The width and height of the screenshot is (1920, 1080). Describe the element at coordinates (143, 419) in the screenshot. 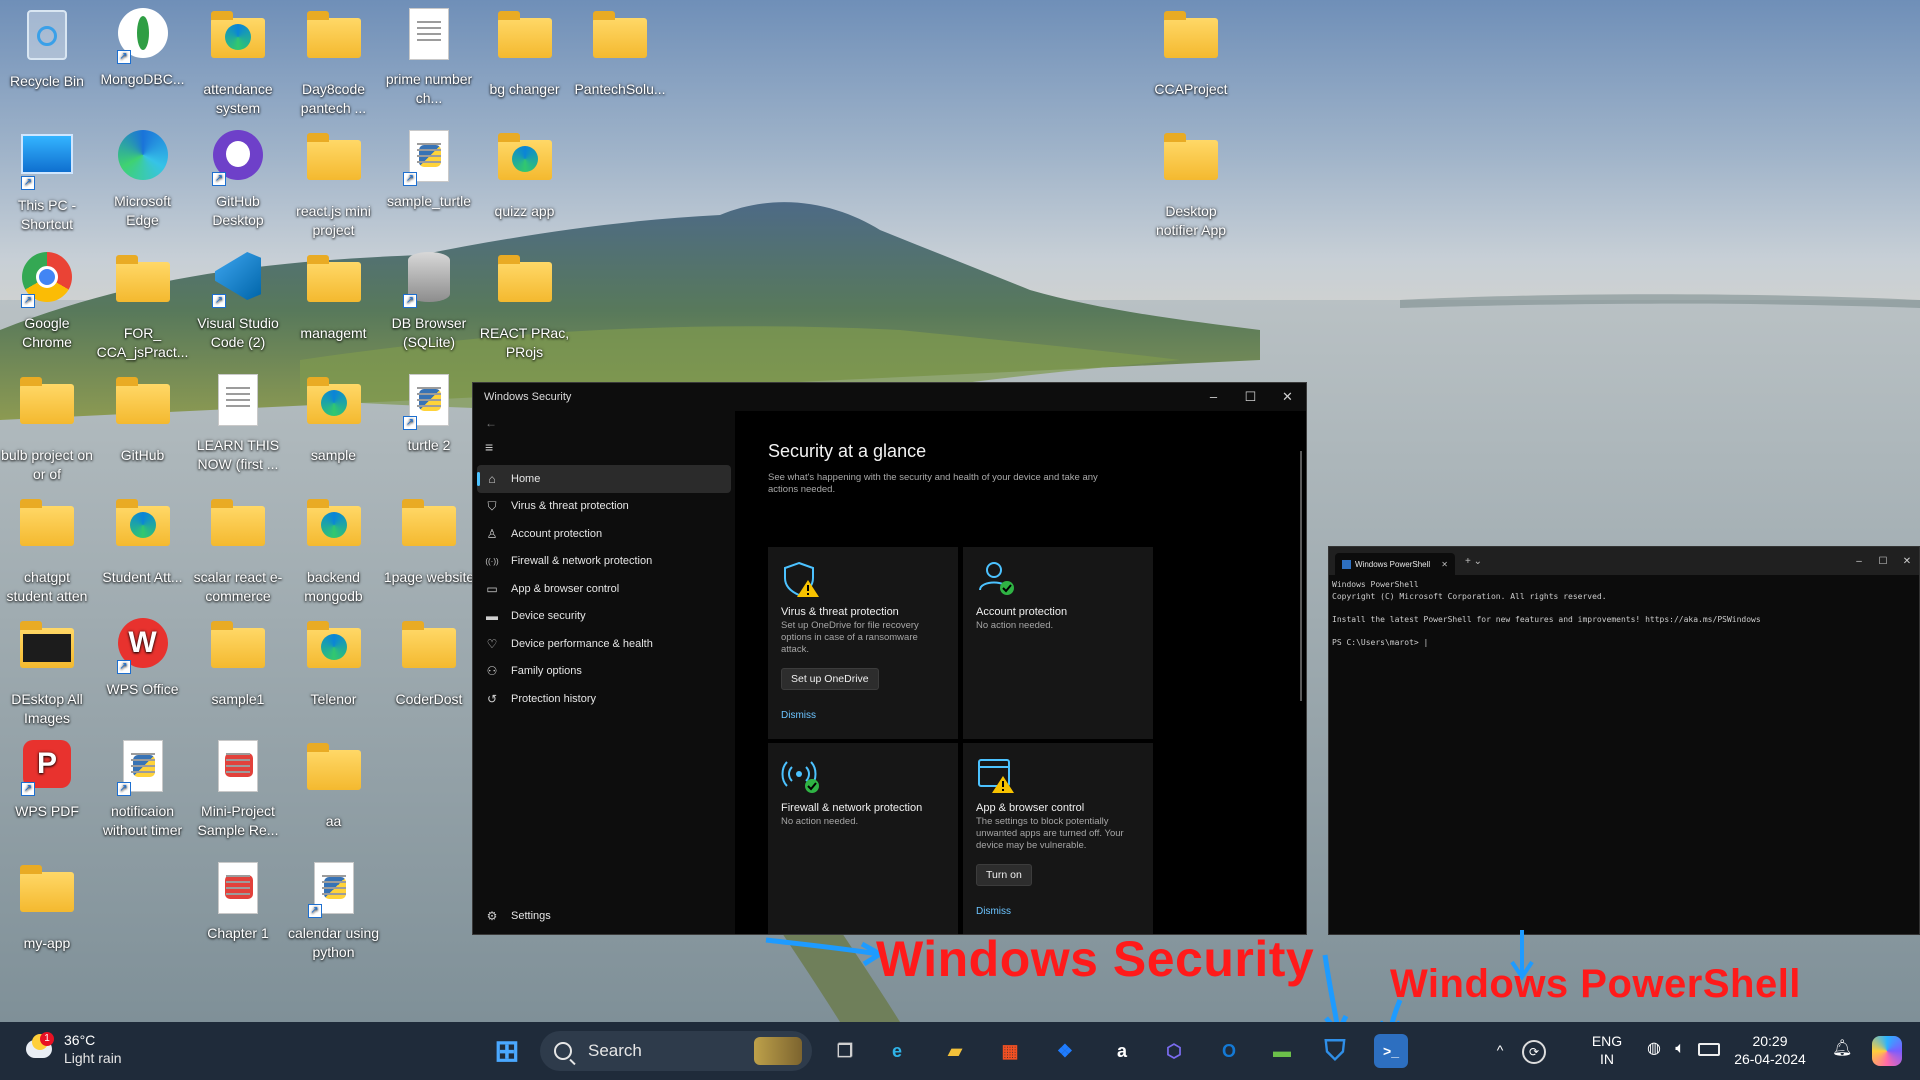

I see `desktop-icon-folder: GitHub` at that location.